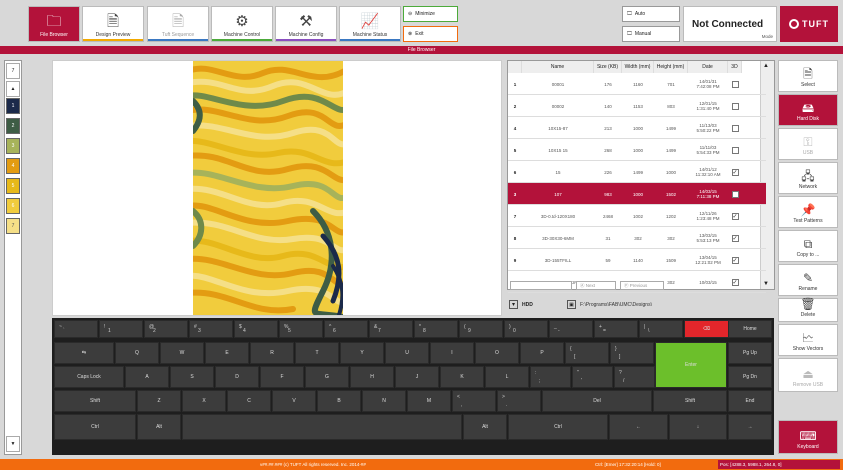 This screenshot has height=470, width=843. Describe the element at coordinates (95, 427) in the screenshot. I see `ctrl-key: Ctrl` at that location.